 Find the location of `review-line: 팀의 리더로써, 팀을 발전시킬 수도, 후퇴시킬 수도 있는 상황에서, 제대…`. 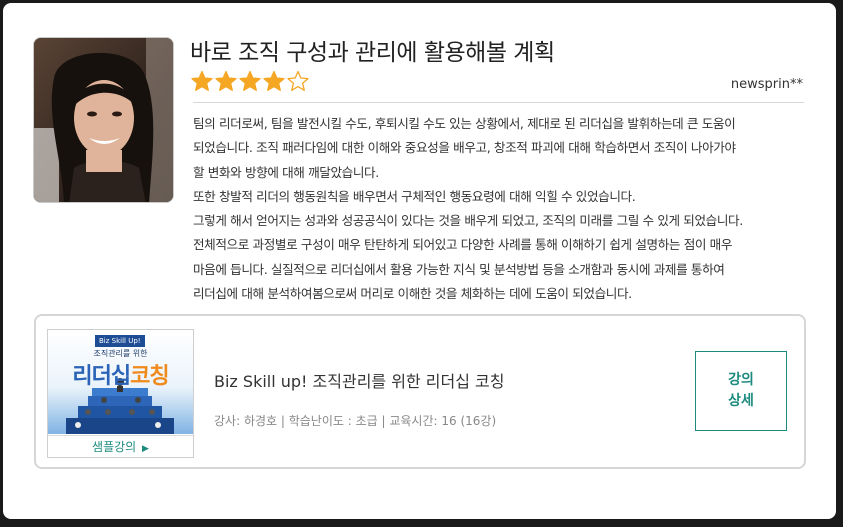

review-line: 팀의 리더로써, 팀을 발전시킬 수도, 후퇴시킬 수도 있는 상황에서, 제대… is located at coordinates (464, 123).